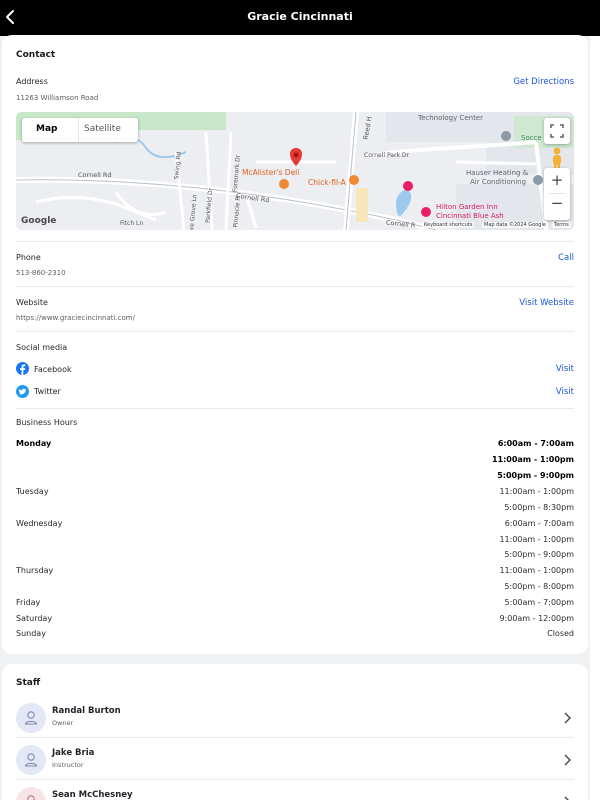  What do you see at coordinates (386, 155) in the screenshot?
I see `road-cornell-park: Cornell Park Dr` at bounding box center [386, 155].